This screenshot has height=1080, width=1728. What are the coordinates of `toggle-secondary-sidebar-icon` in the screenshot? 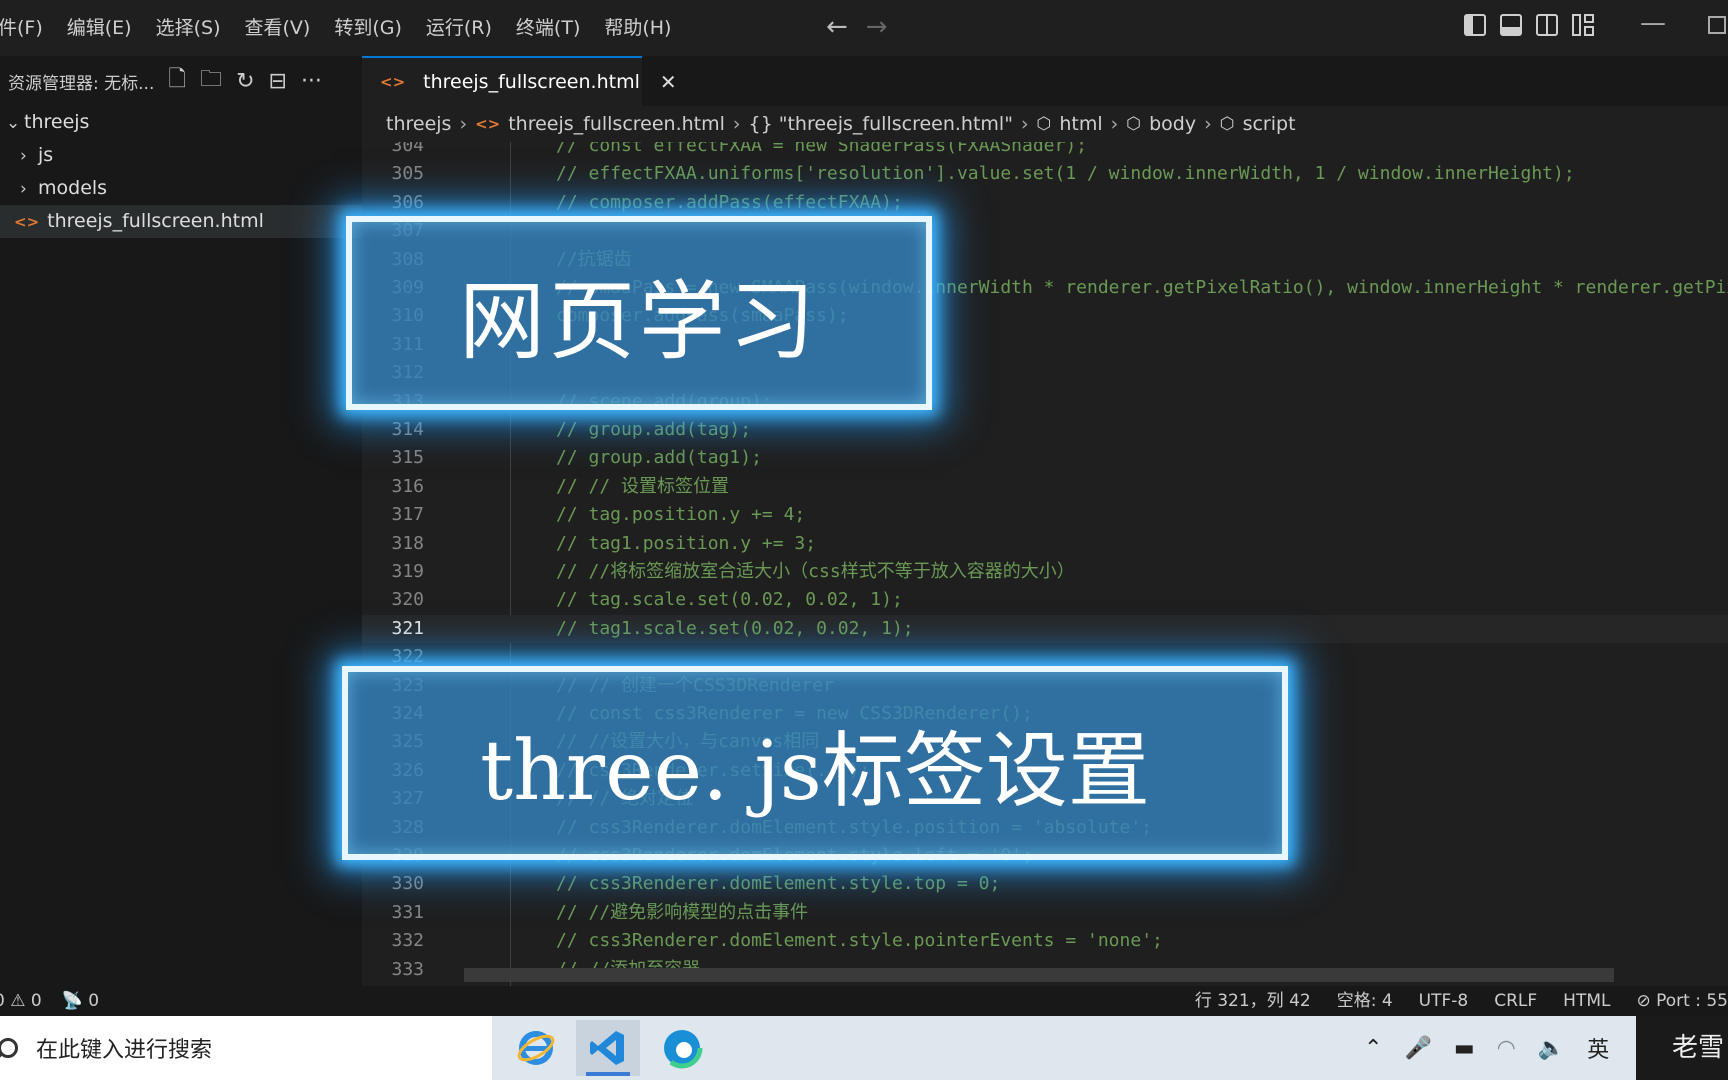 It's located at (1547, 25).